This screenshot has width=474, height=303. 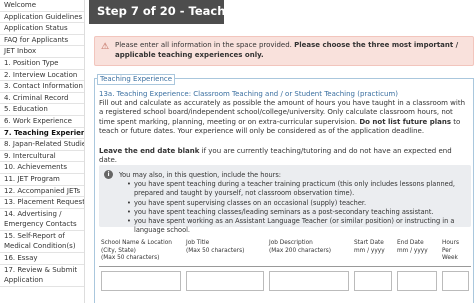 What do you see at coordinates (309, 281) in the screenshot?
I see `job-description-field` at bounding box center [309, 281].